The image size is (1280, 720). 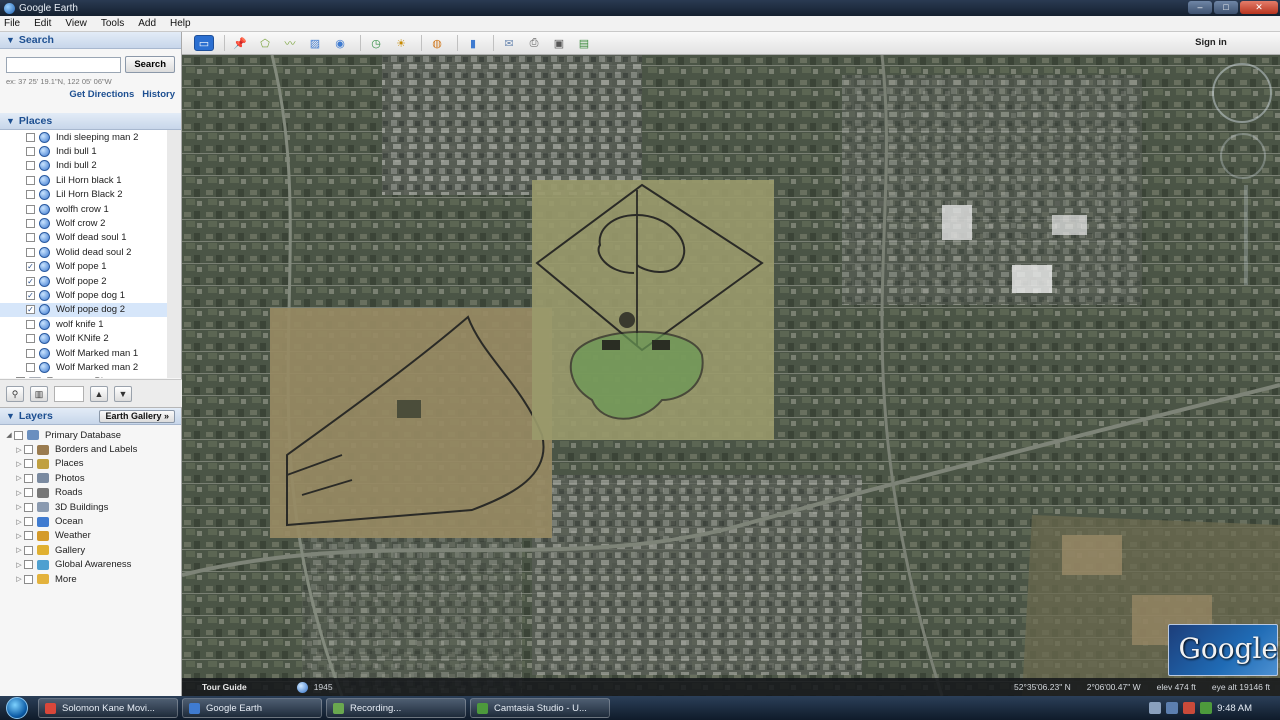 What do you see at coordinates (1200, 7) in the screenshot?
I see `minimize-button: –` at bounding box center [1200, 7].